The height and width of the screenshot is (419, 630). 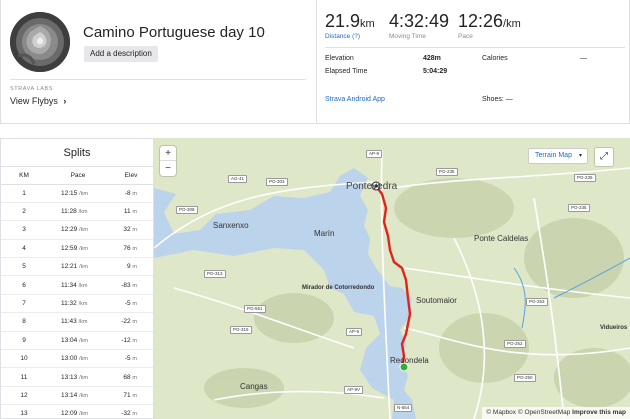 What do you see at coordinates (38, 101) in the screenshot?
I see `view-flybys-link: View Flybys ›` at bounding box center [38, 101].